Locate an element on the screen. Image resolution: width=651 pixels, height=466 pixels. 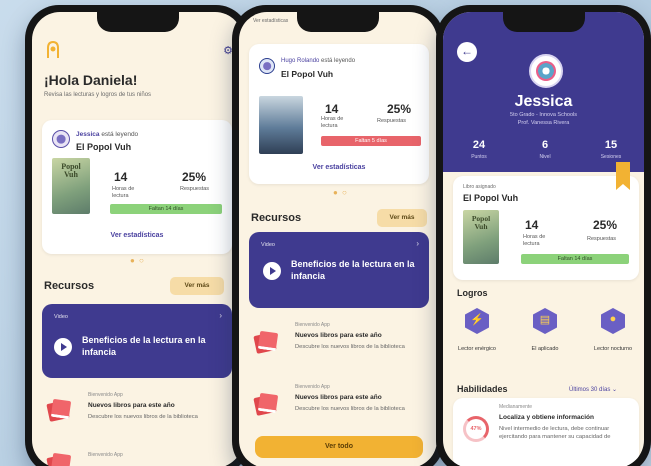
achievement-badge: ● is located at coordinates (613, 321).